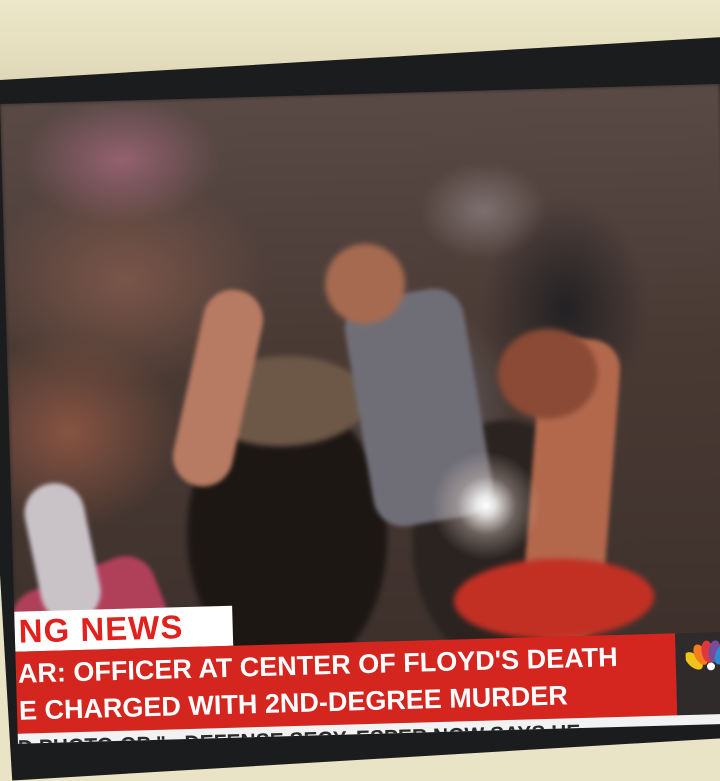  What do you see at coordinates (697, 673) in the screenshot?
I see `logo-box` at bounding box center [697, 673].